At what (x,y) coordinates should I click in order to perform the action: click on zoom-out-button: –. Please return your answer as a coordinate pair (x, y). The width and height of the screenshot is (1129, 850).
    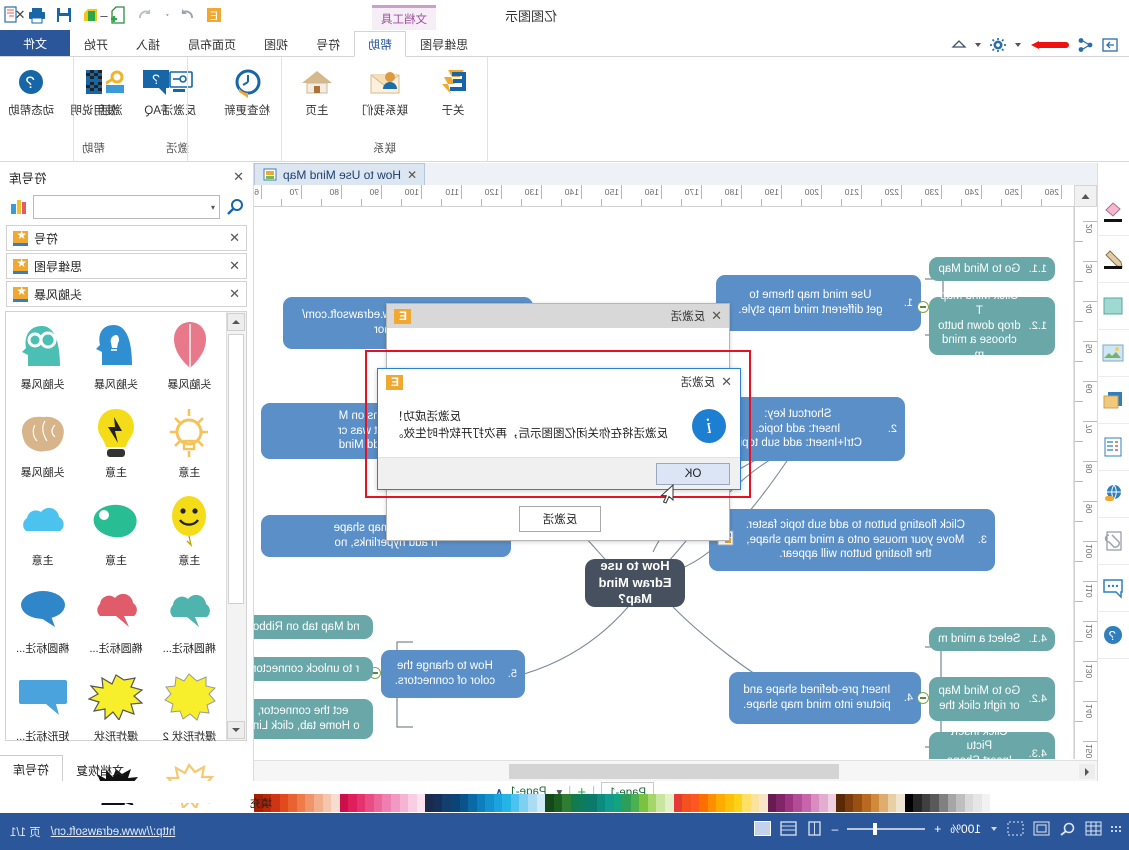
    Looking at the image, I should click on (835, 829).